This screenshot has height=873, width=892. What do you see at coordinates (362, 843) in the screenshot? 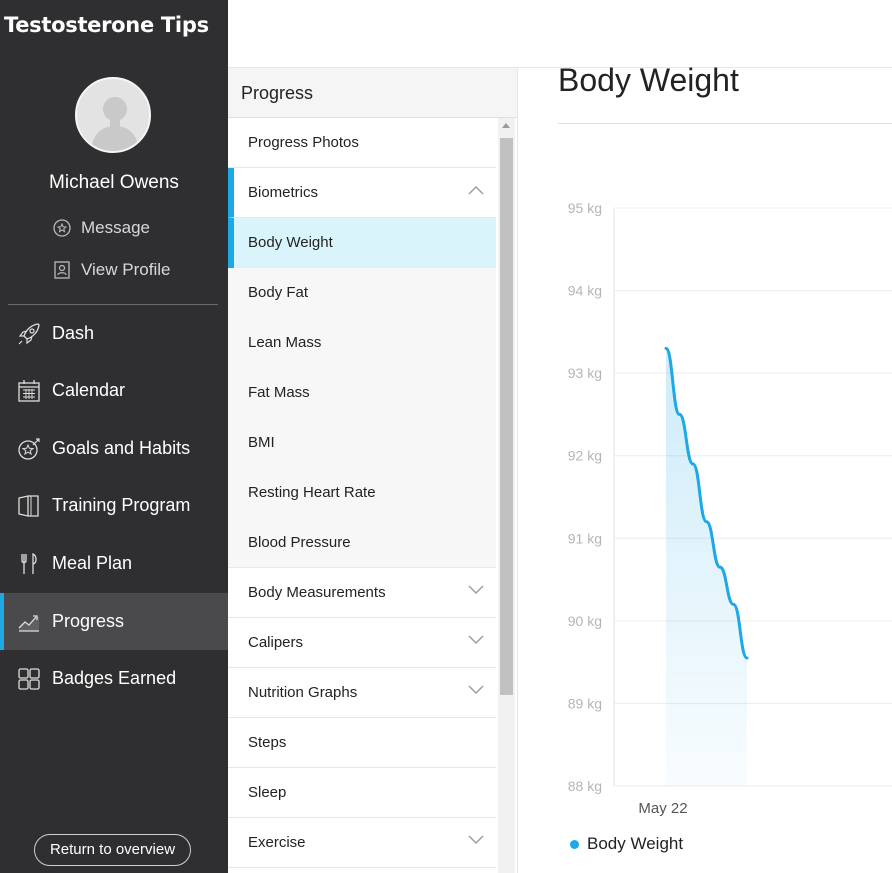
I see `submenu-item-exercise: Exercise` at bounding box center [362, 843].